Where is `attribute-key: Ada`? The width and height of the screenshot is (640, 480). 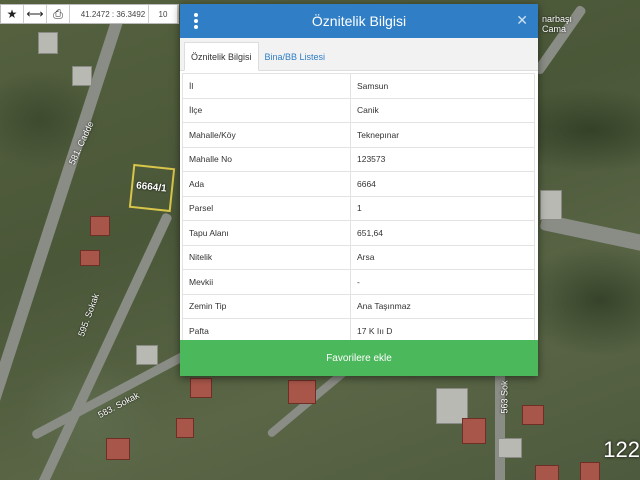 attribute-key: Ada is located at coordinates (266, 184).